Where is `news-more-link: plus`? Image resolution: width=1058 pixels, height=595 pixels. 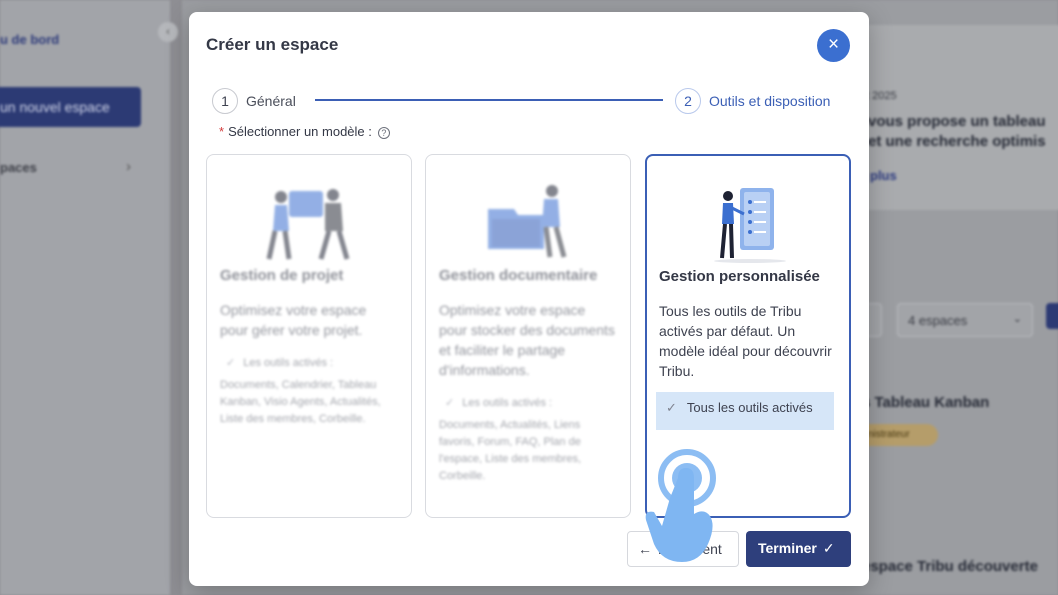 news-more-link: plus is located at coordinates (883, 175).